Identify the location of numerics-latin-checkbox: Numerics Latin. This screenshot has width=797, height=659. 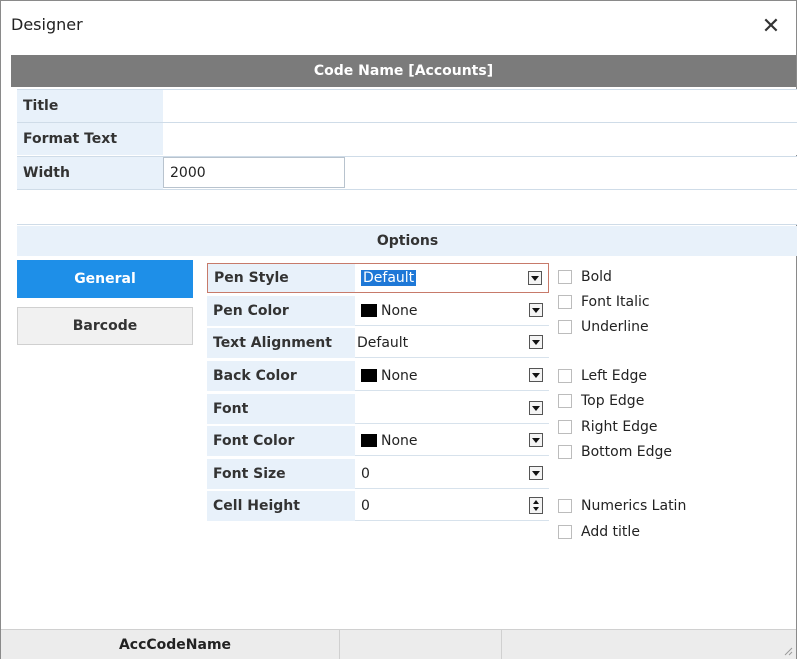
(622, 506).